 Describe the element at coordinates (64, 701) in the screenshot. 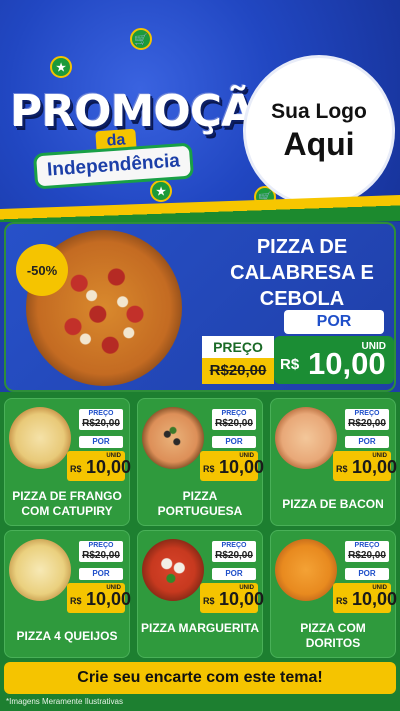

I see `disclaimer-text: *Imagens Meramente Ilustrativas` at that location.